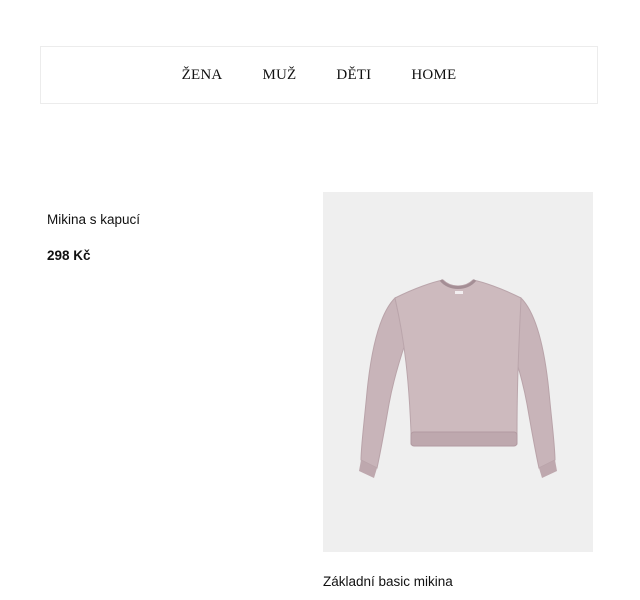  I want to click on product-name: Mikina s kapucí, so click(172, 219).